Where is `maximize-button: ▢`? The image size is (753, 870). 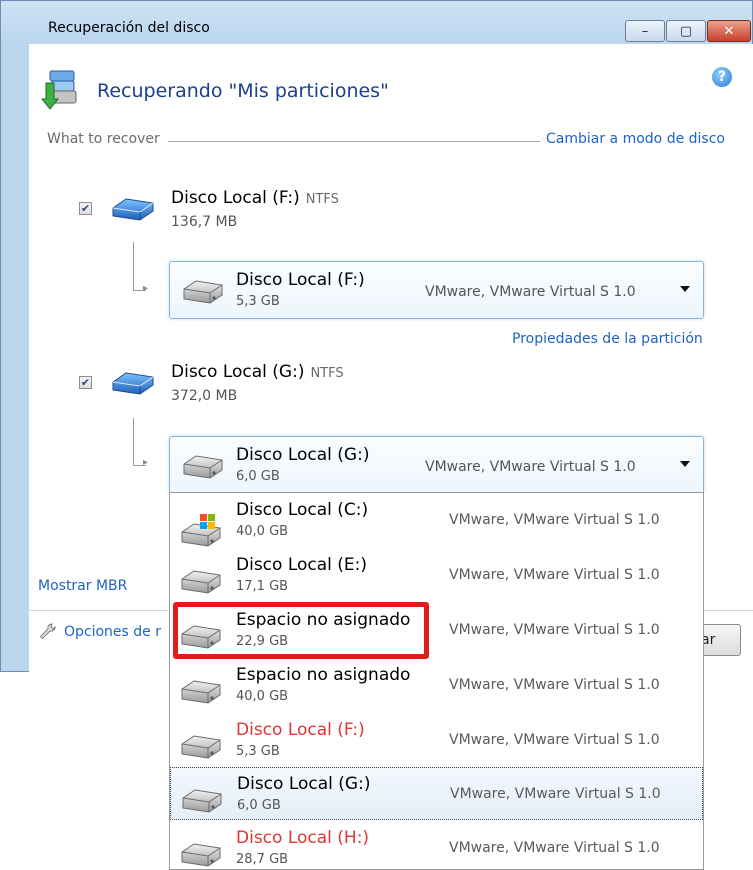
maximize-button: ▢ is located at coordinates (686, 31).